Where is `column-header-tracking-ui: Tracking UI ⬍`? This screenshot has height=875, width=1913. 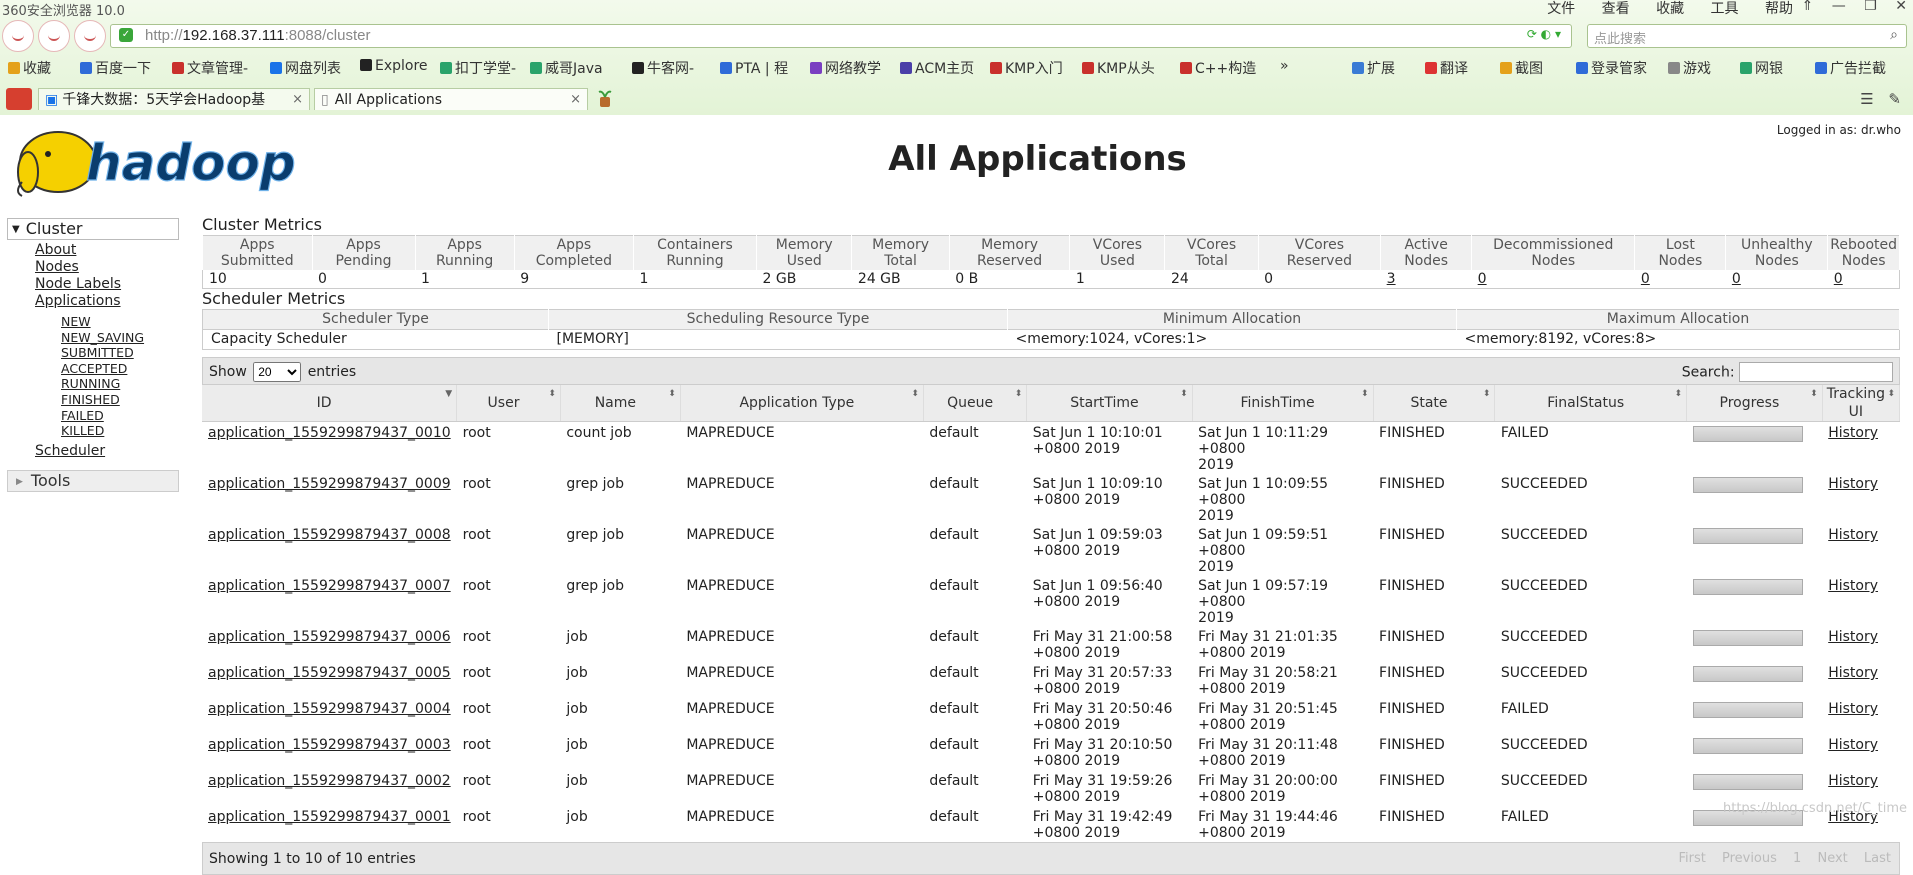 column-header-tracking-ui: Tracking UI ⬍ is located at coordinates (1861, 403).